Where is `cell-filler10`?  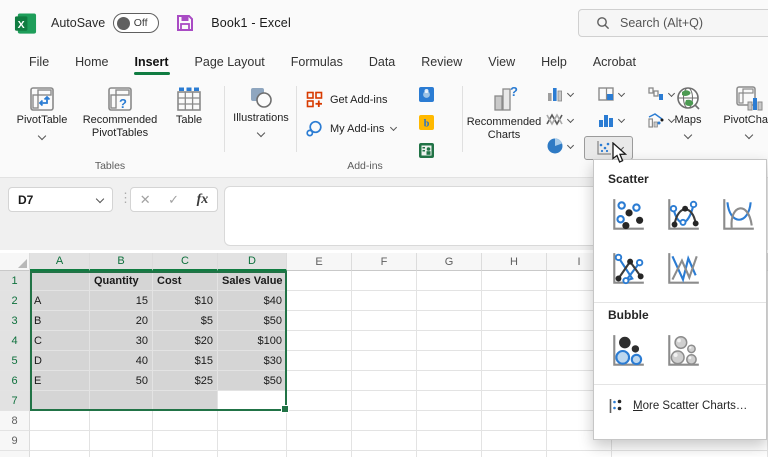
cell-filler10 is located at coordinates (690, 454).